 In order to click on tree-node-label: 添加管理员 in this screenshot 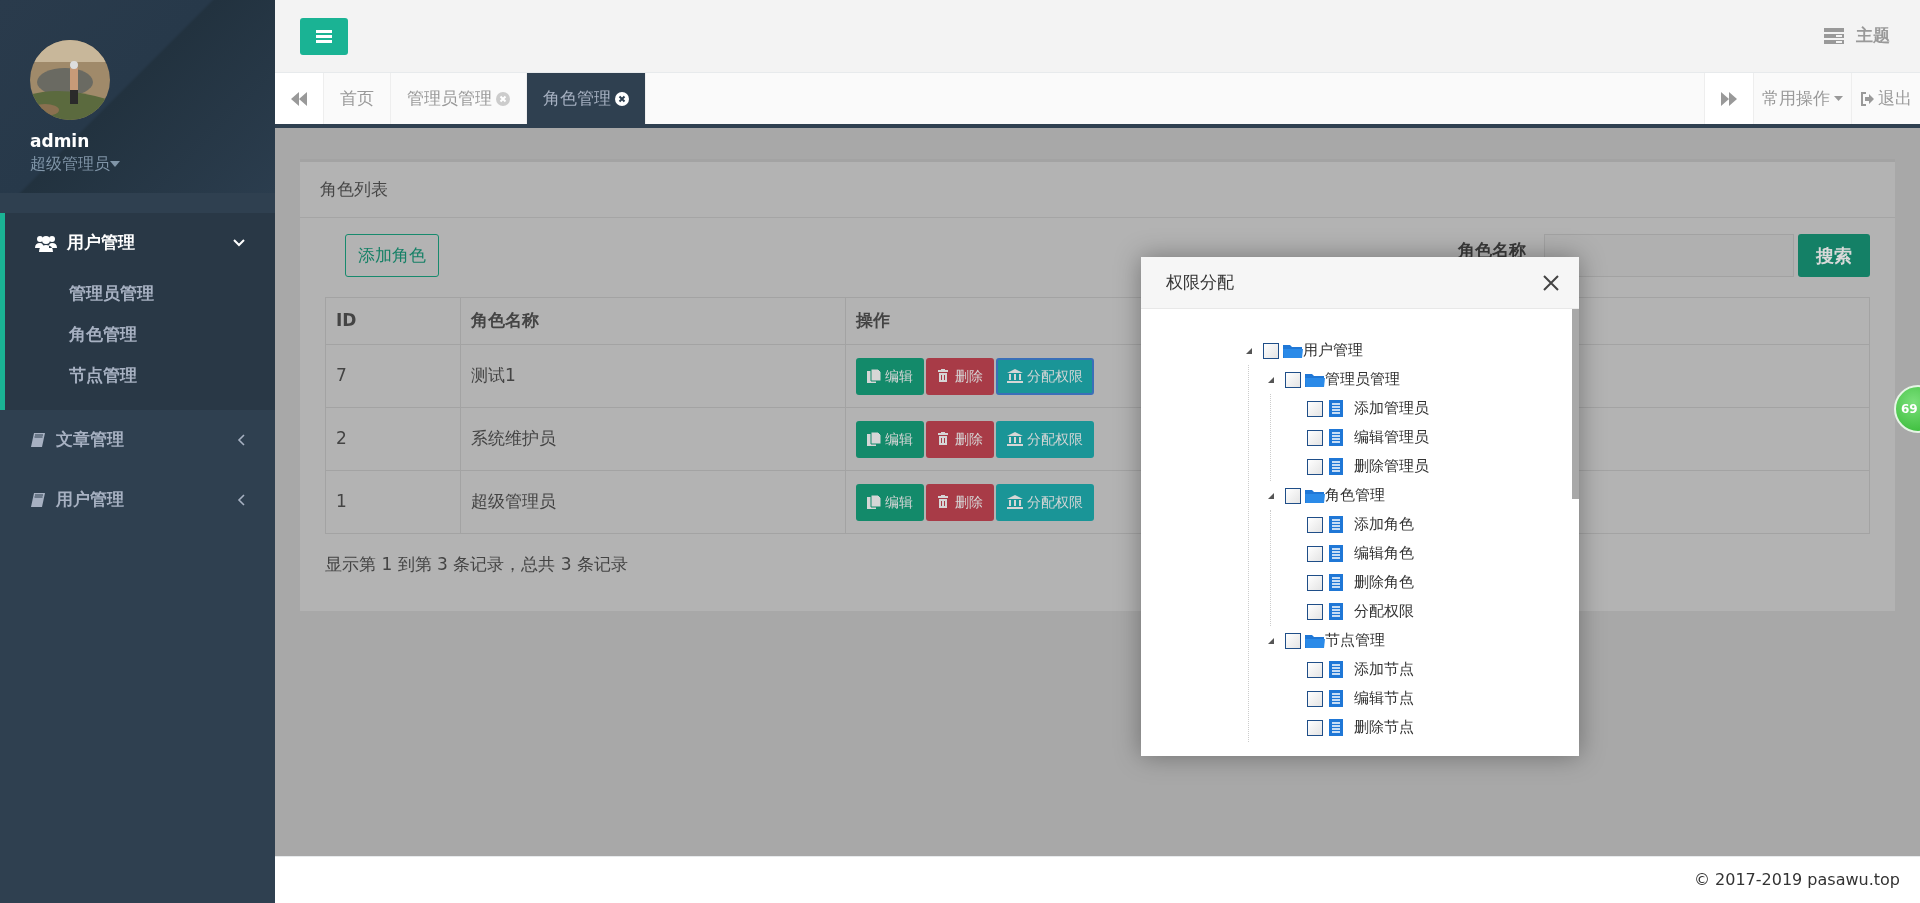, I will do `click(1391, 408)`.